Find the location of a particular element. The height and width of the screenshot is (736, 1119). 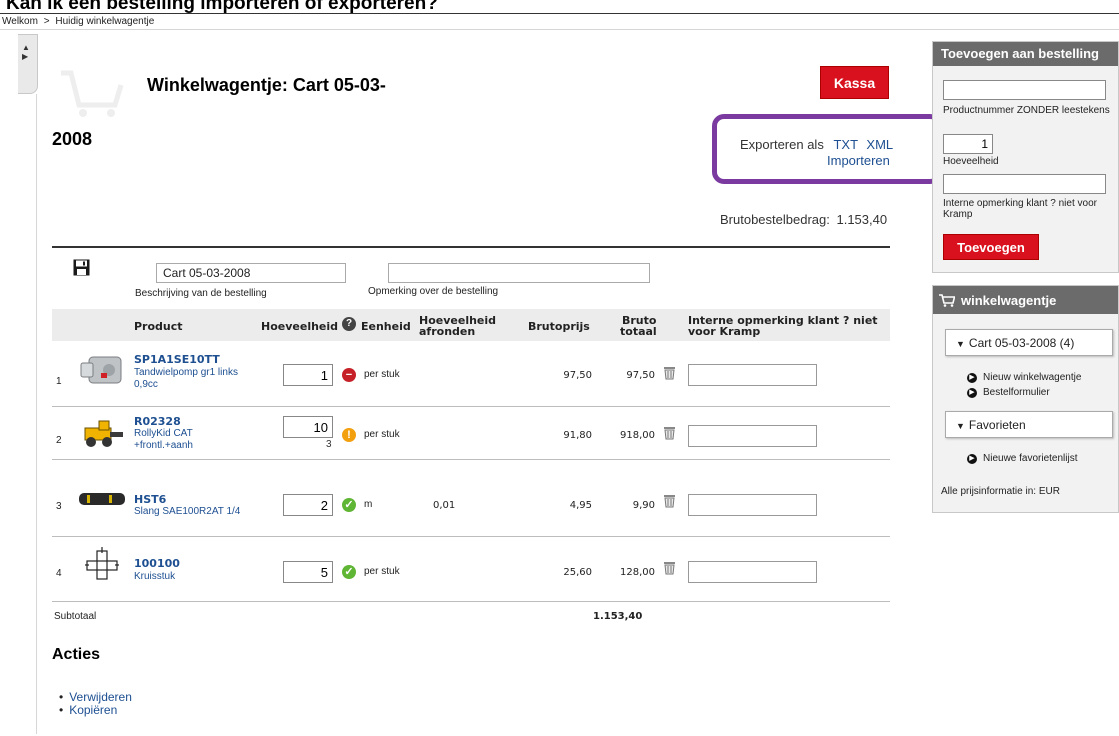

cart-selector-dropdown: ▼ Cart 05-03-2008 (4) is located at coordinates (1029, 342).